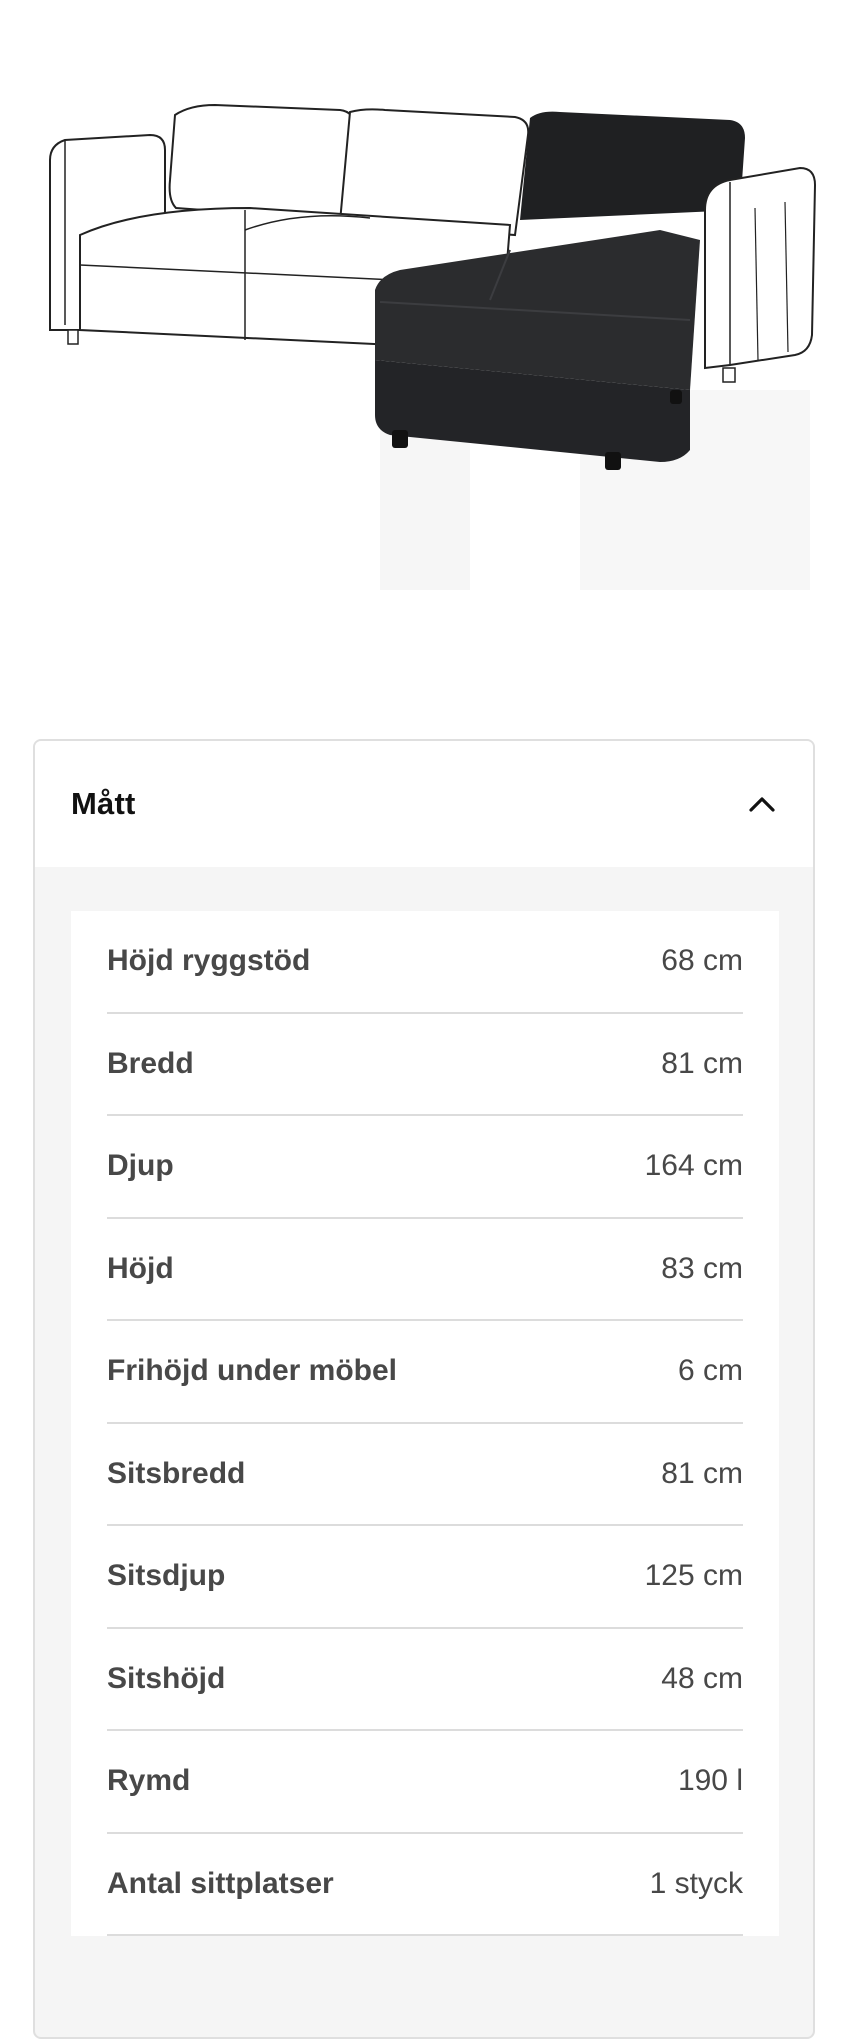 This screenshot has width=845, height=2039. I want to click on dimension-value: 164 cm, so click(693, 1166).